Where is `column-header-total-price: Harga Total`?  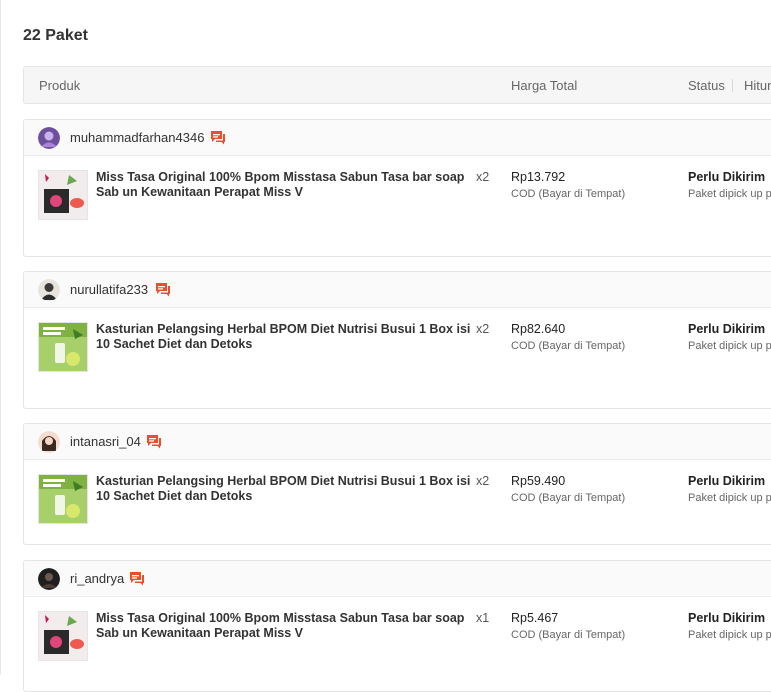
column-header-total-price: Harga Total is located at coordinates (544, 85).